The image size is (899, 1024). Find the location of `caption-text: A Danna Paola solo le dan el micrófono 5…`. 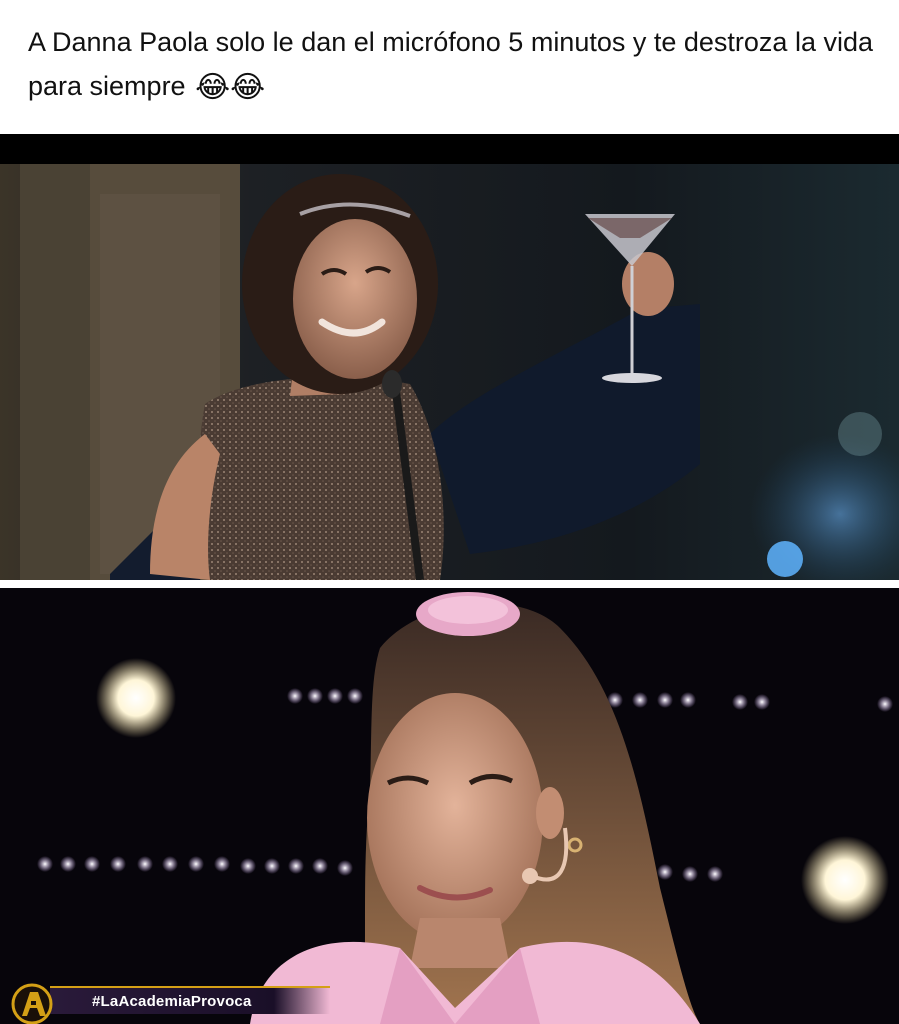

caption-text: A Danna Paola solo le dan el micrófono 5… is located at coordinates (450, 64).